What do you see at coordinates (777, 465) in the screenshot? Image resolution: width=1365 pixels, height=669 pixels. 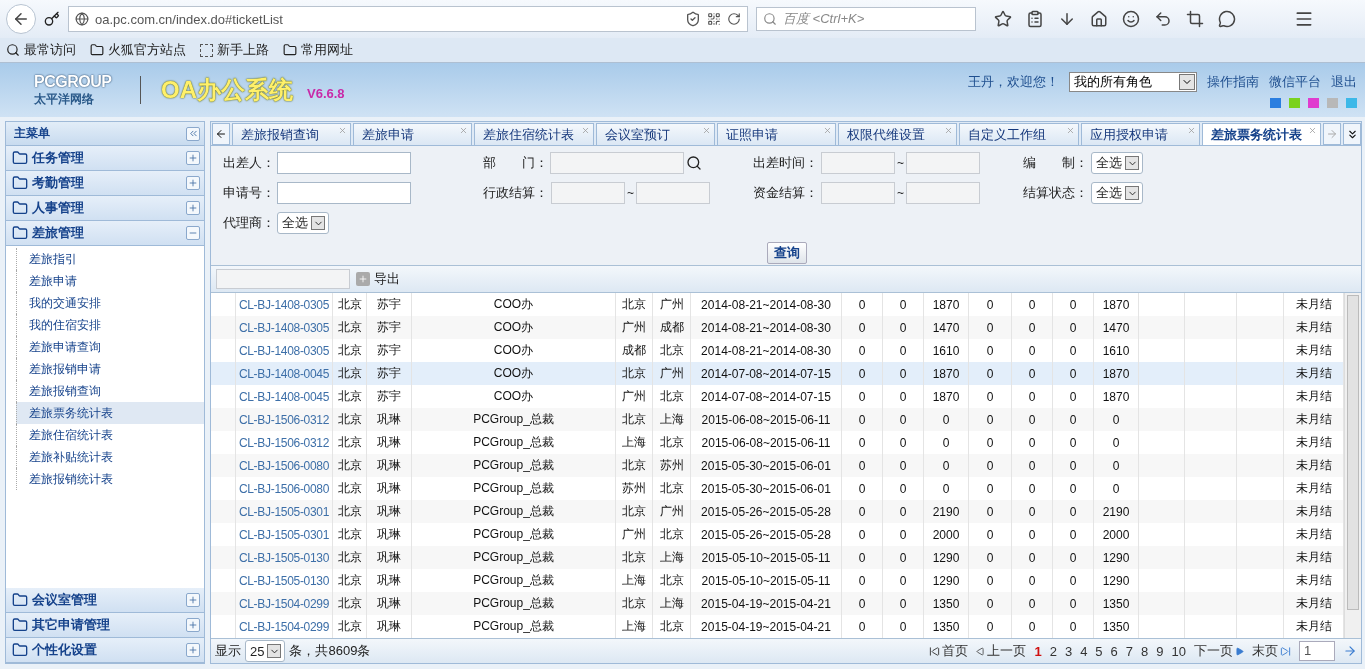 I see `table-row: CL-BJ-1506-0080 北京 巩琳 PCGroup_总裁 北京 苏州 2015-05-30~2015-06-01 0 0 0 0 0 0 0 未月结` at bounding box center [777, 465].